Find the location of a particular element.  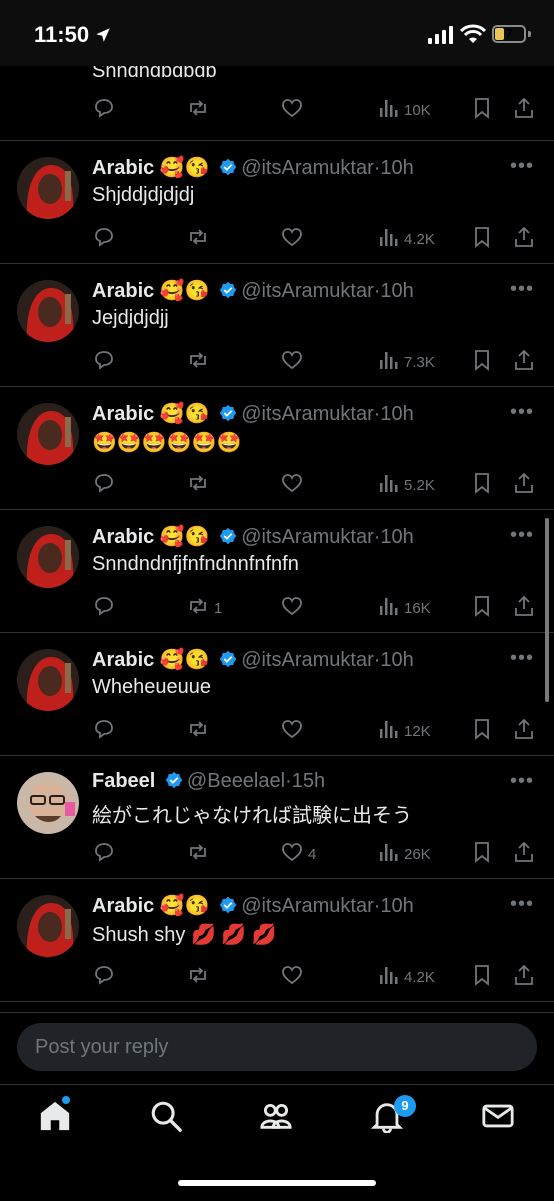

verified-badge-icon is located at coordinates (228, 290).